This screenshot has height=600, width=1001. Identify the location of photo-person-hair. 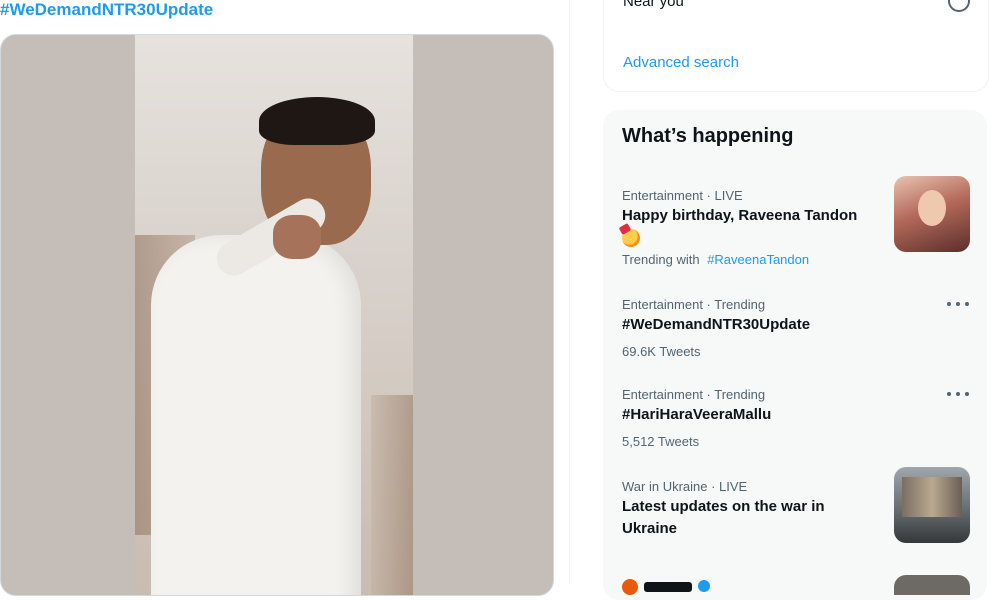
(317, 121).